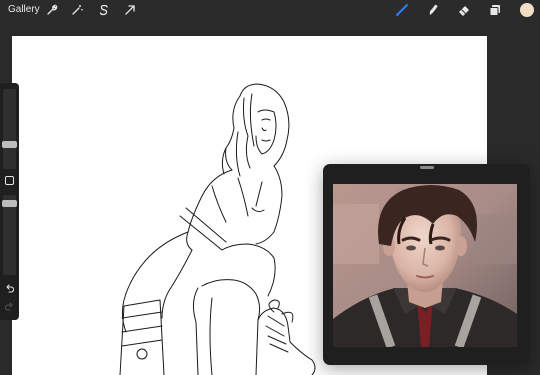 The height and width of the screenshot is (375, 540). I want to click on opacity-thumb, so click(9, 203).